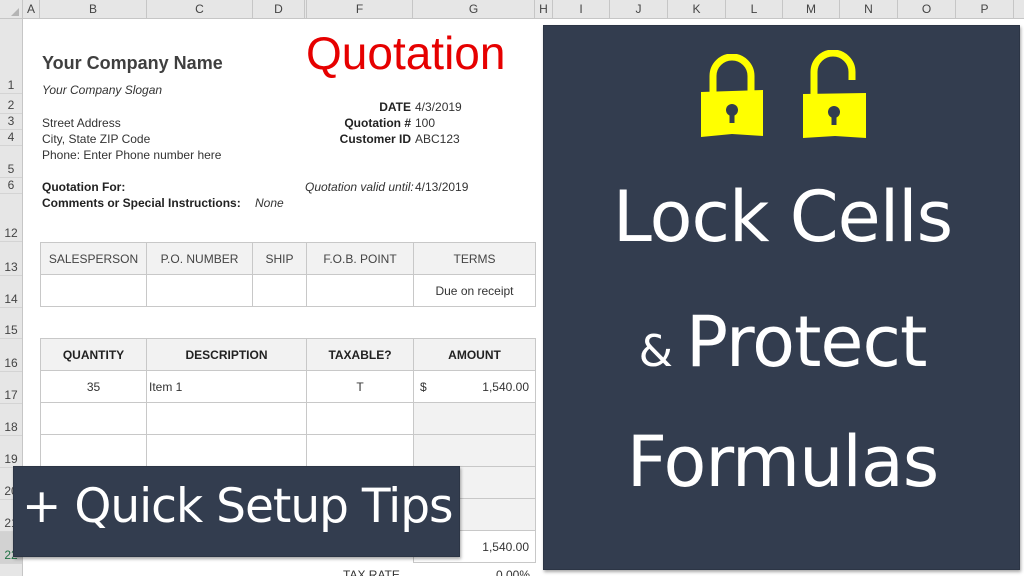 The image size is (1024, 576). Describe the element at coordinates (141, 203) in the screenshot. I see `comments-label: Comments or Special Instructions:` at that location.